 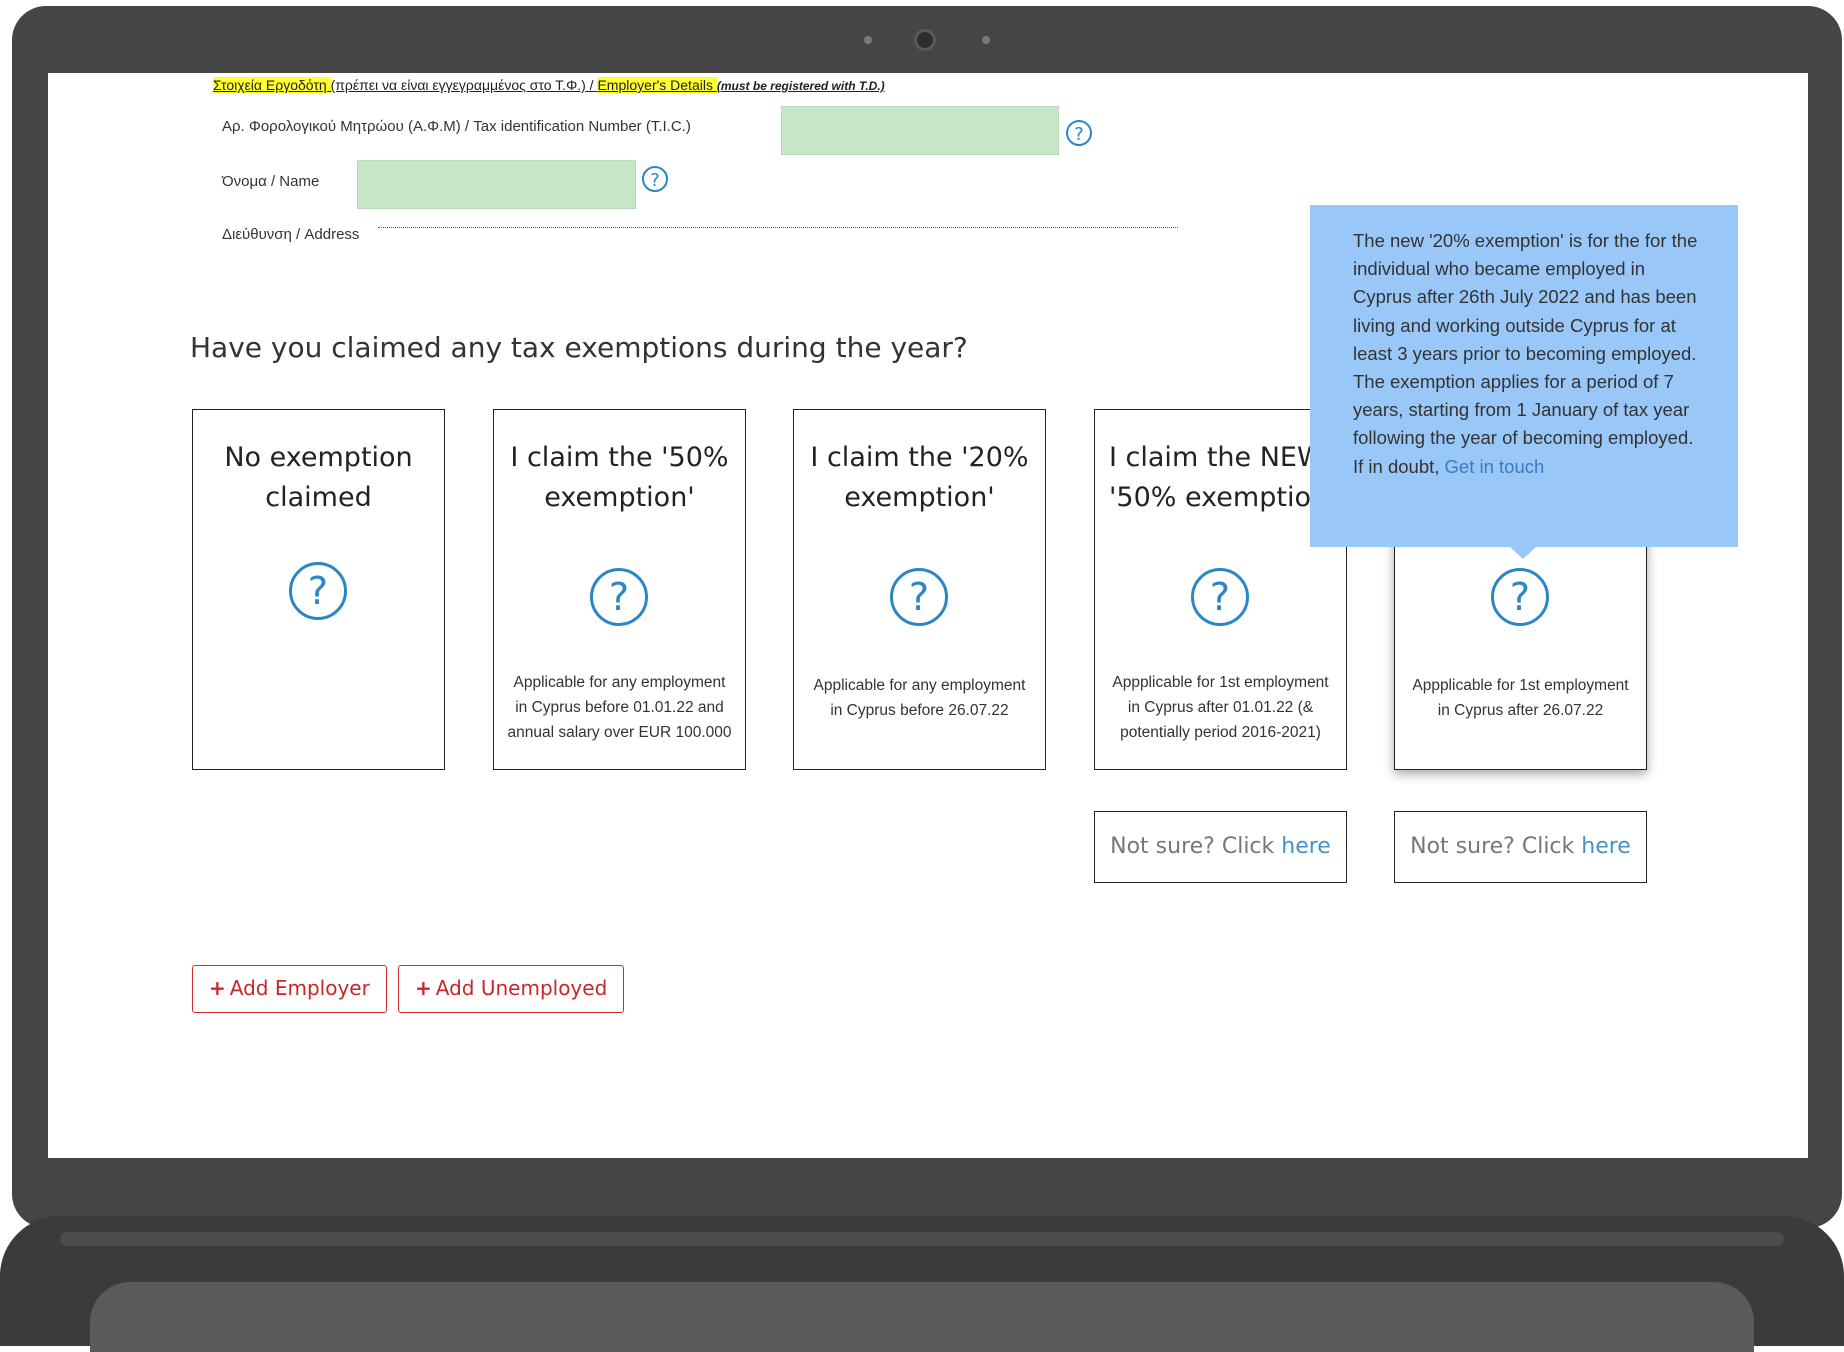 What do you see at coordinates (496, 184) in the screenshot?
I see `name-input` at bounding box center [496, 184].